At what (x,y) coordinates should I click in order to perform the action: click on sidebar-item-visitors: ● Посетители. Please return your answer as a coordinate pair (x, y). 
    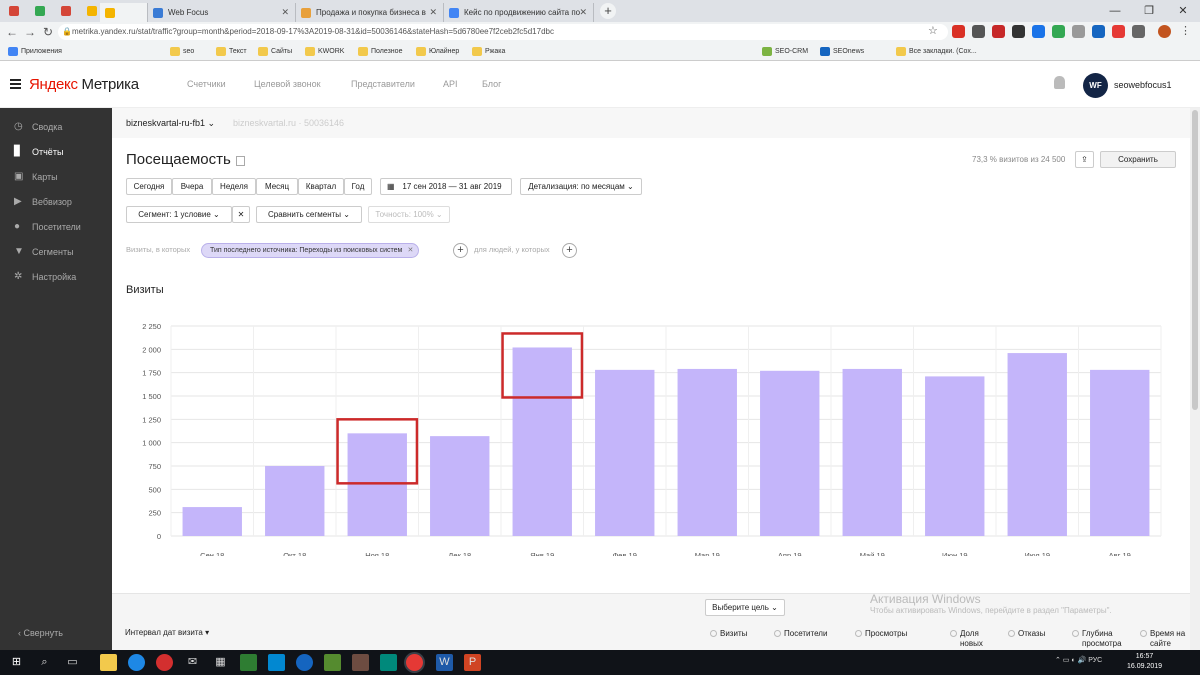
    Looking at the image, I should click on (47, 227).